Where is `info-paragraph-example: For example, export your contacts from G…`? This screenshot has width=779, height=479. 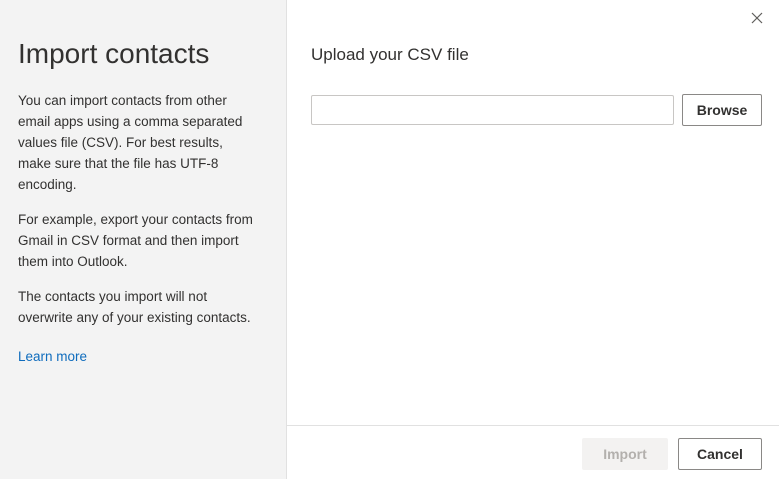 info-paragraph-example: For example, export your contacts from G… is located at coordinates (135, 240).